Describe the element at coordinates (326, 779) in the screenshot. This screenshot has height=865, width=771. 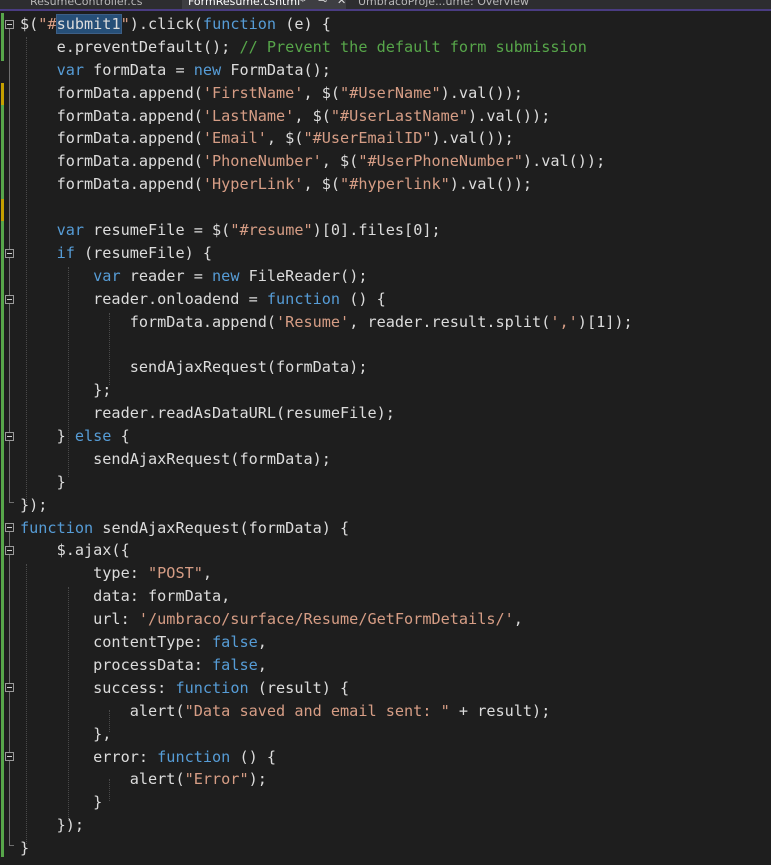
I see `code-line: alert("Error");` at that location.